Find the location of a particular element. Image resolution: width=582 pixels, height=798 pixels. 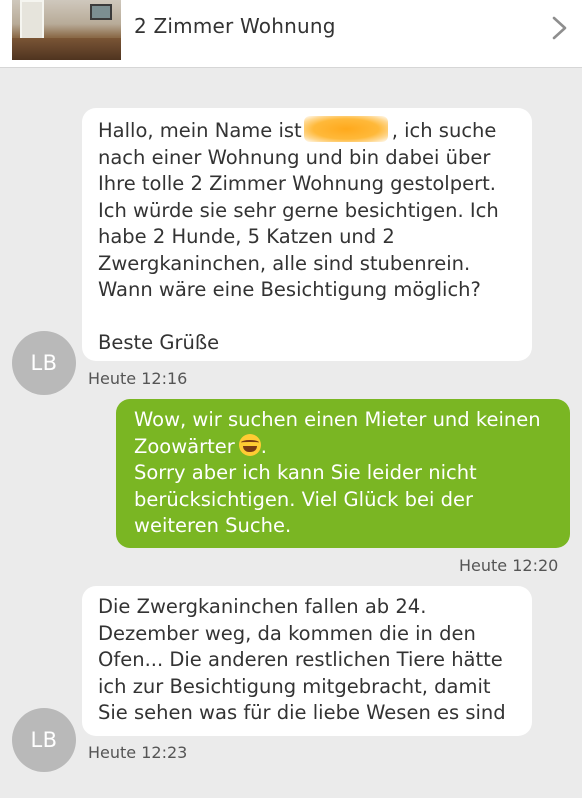

message-line: Dezember weg, da kommen die in den is located at coordinates (287, 633).